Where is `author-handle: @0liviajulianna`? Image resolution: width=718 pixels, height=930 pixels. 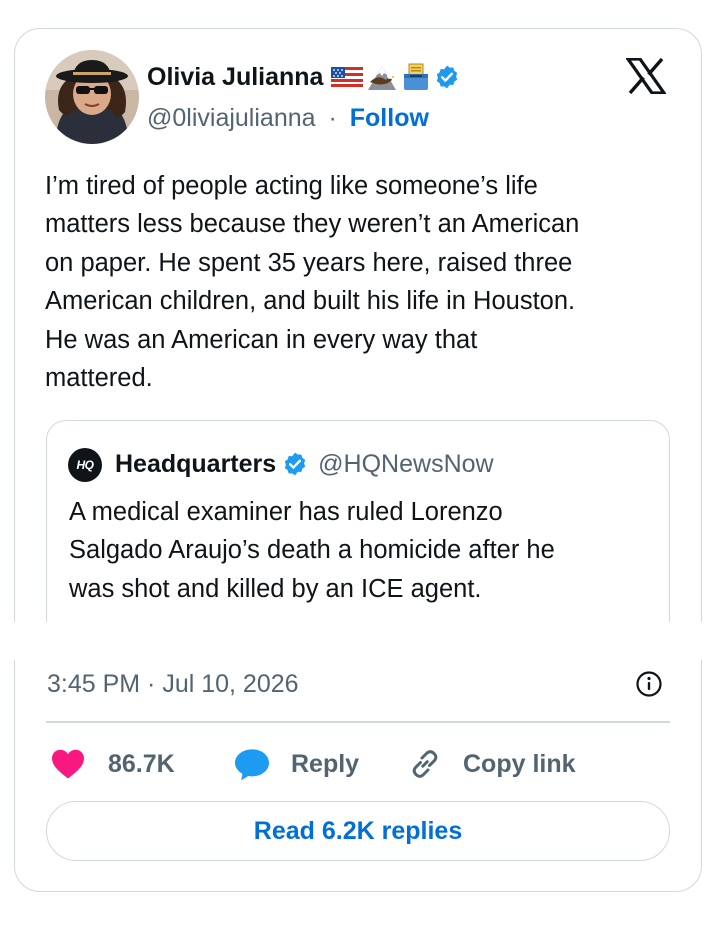 author-handle: @0liviajulianna is located at coordinates (231, 118).